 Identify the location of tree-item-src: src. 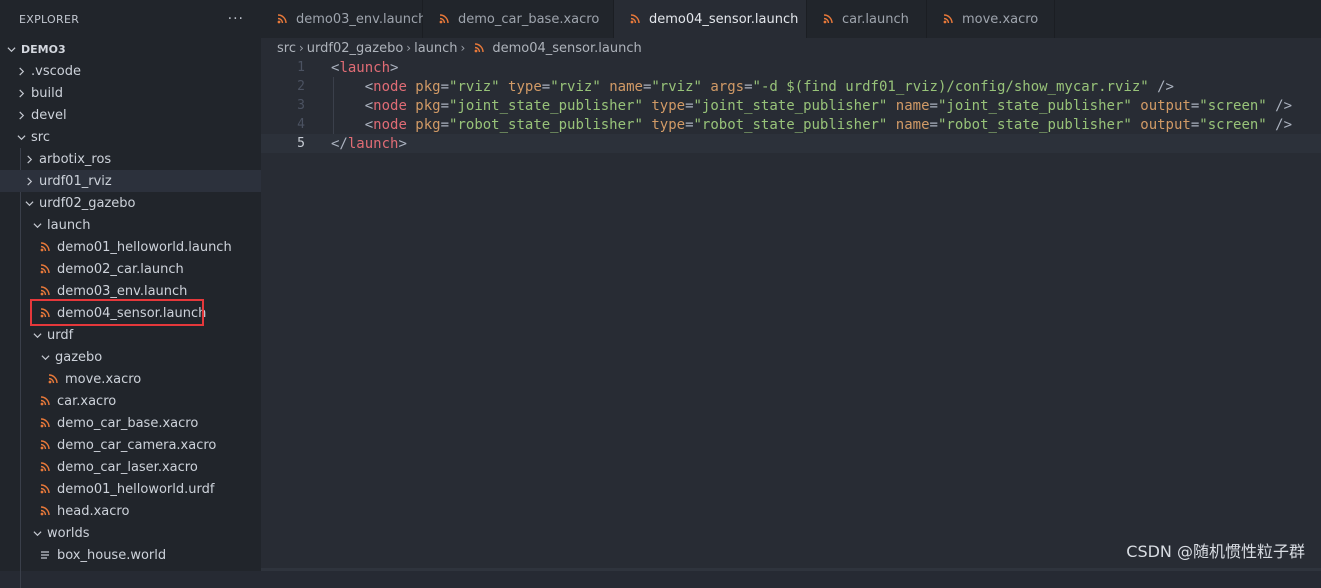
(130, 137).